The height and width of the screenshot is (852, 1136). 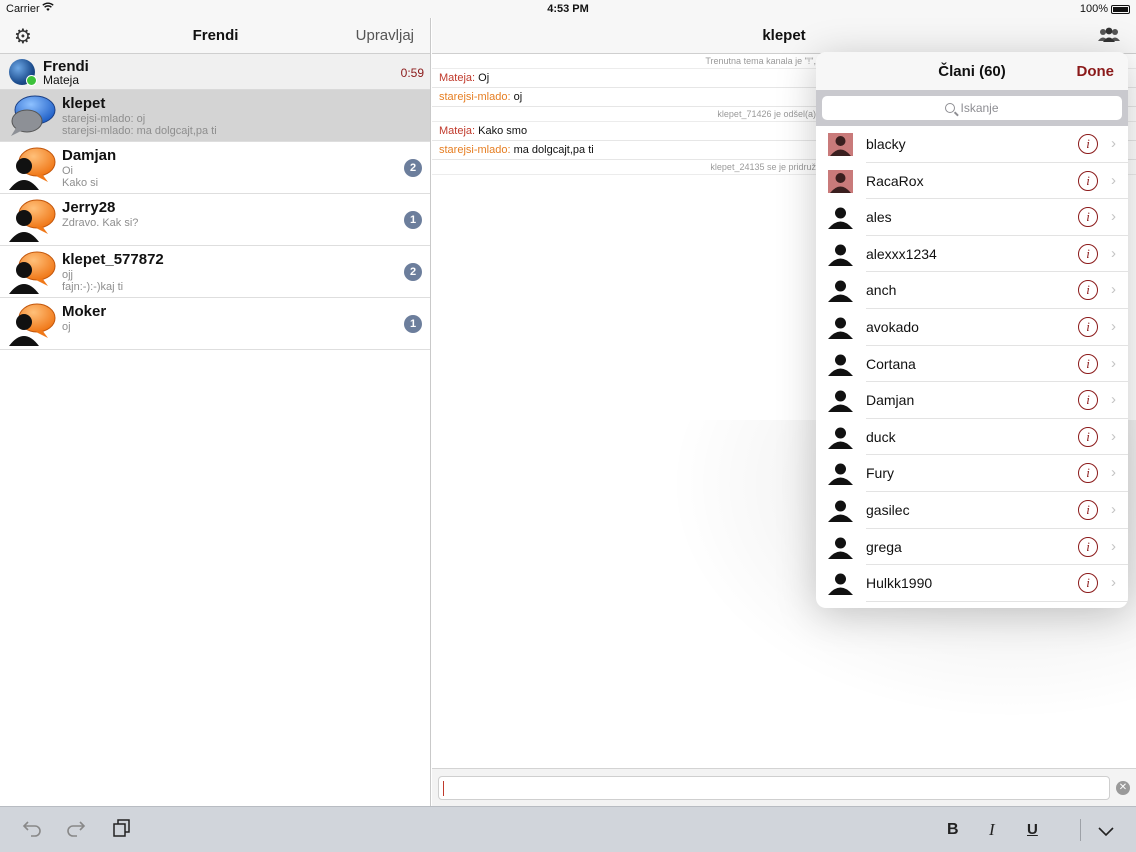 I want to click on chat-name: klepet, so click(x=84, y=103).